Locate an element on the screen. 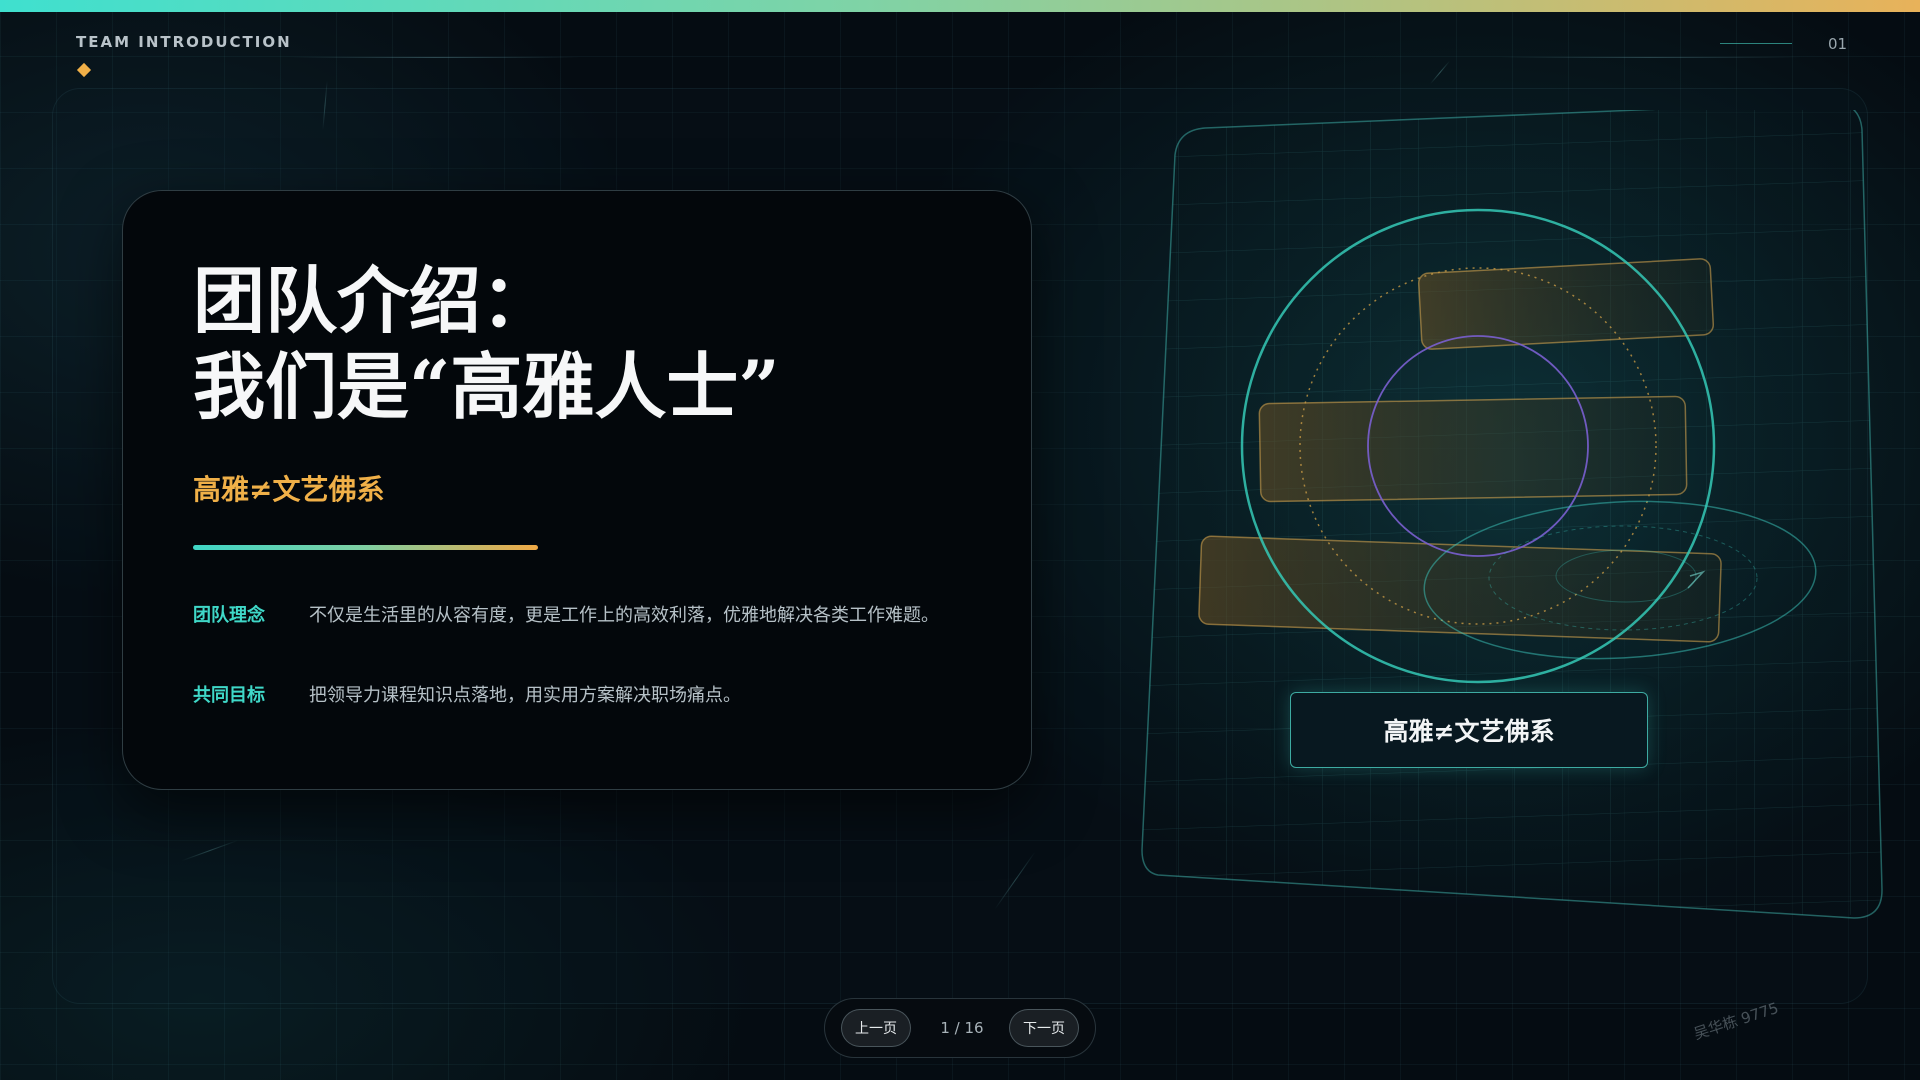 This screenshot has height=1080, width=1920. gradient-divider is located at coordinates (365, 547).